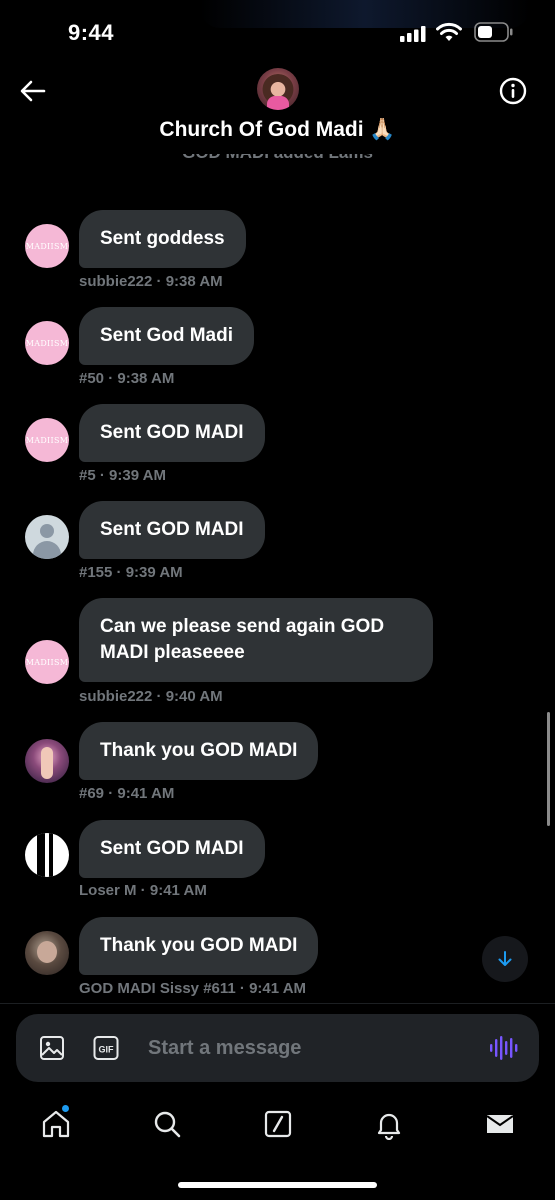 Image resolution: width=555 pixels, height=1200 pixels. I want to click on wifi-icon, so click(449, 31).